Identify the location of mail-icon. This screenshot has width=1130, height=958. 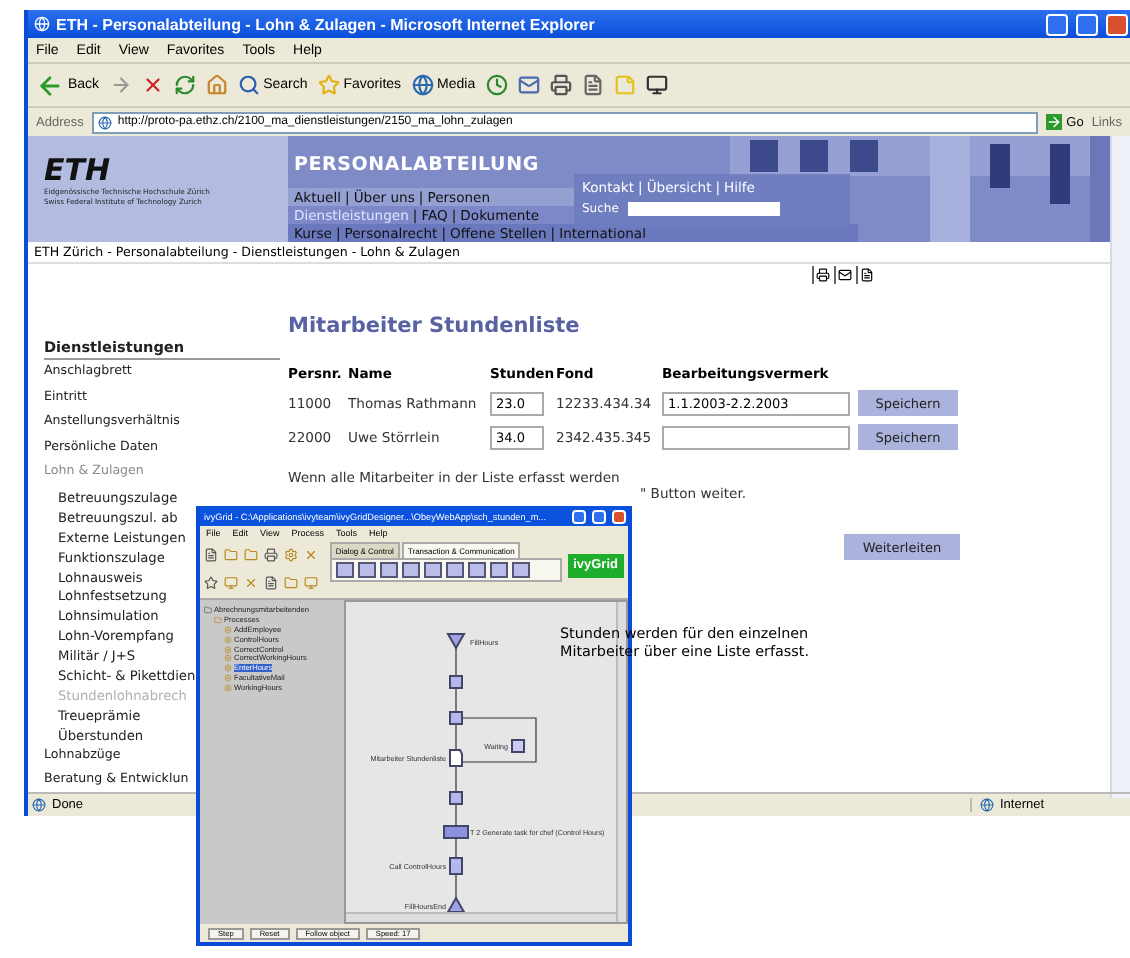
(845, 275).